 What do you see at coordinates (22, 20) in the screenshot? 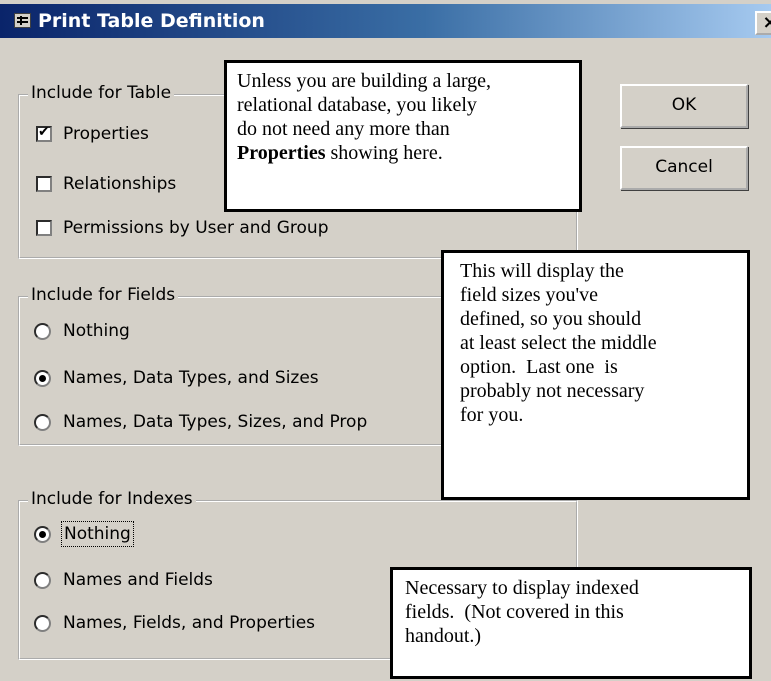
I see `table-icon` at bounding box center [22, 20].